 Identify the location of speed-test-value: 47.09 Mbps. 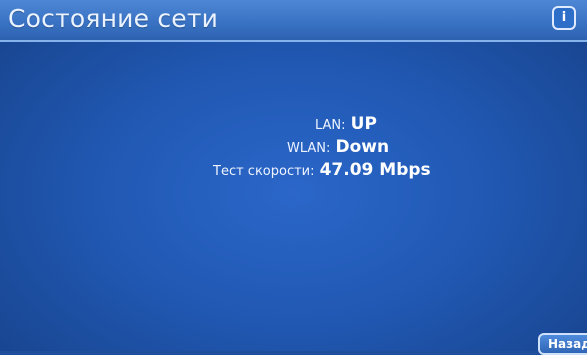
(375, 170).